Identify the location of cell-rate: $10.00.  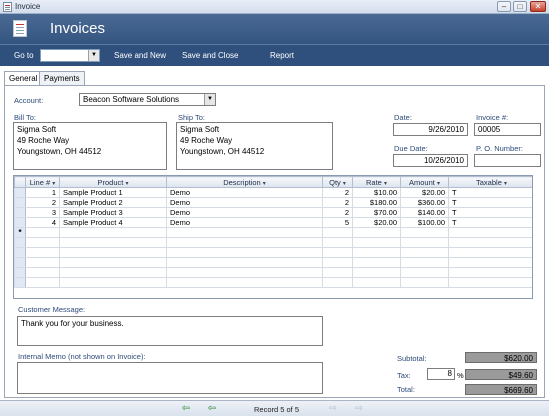
(376, 192).